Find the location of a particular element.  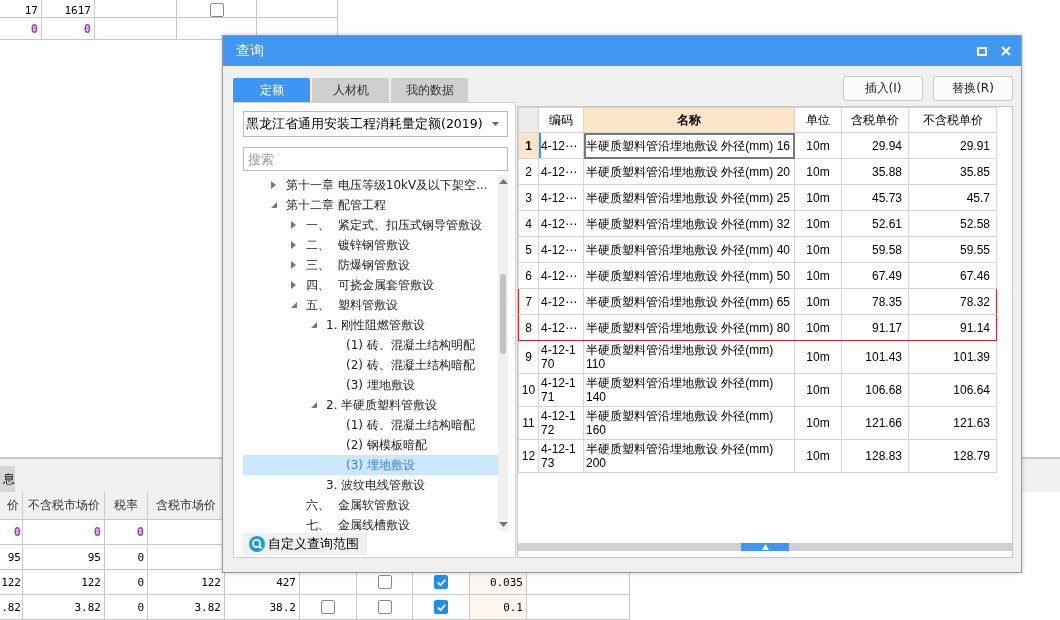

tree-item: 七、 金属线槽敷设 is located at coordinates (370, 523).